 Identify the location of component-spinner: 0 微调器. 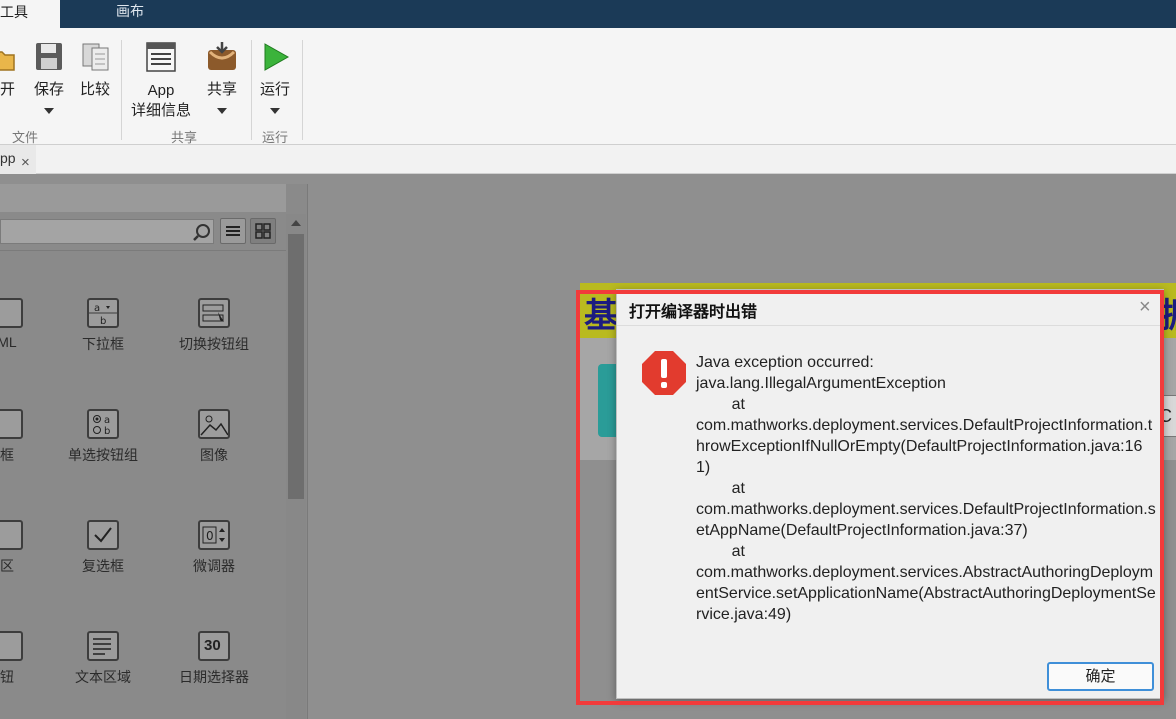
(214, 548).